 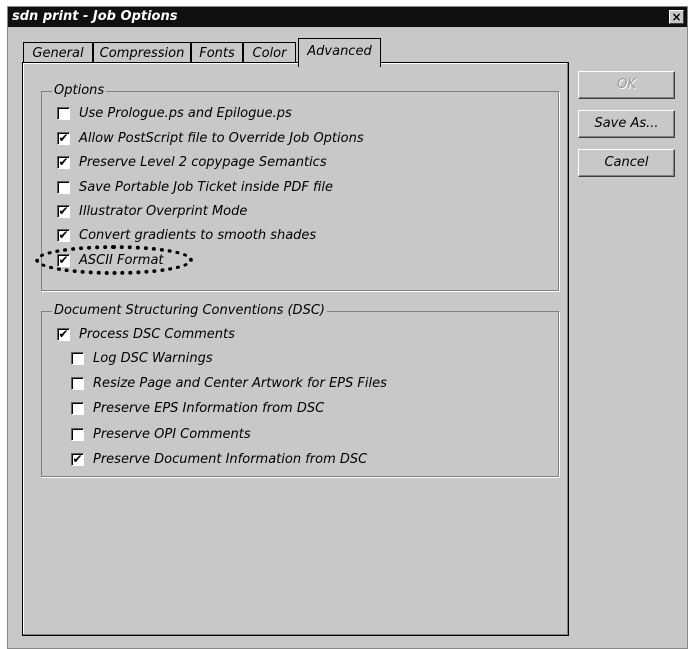 I want to click on option-label: Preserve Level 2 copypage Semantics, so click(x=203, y=162).